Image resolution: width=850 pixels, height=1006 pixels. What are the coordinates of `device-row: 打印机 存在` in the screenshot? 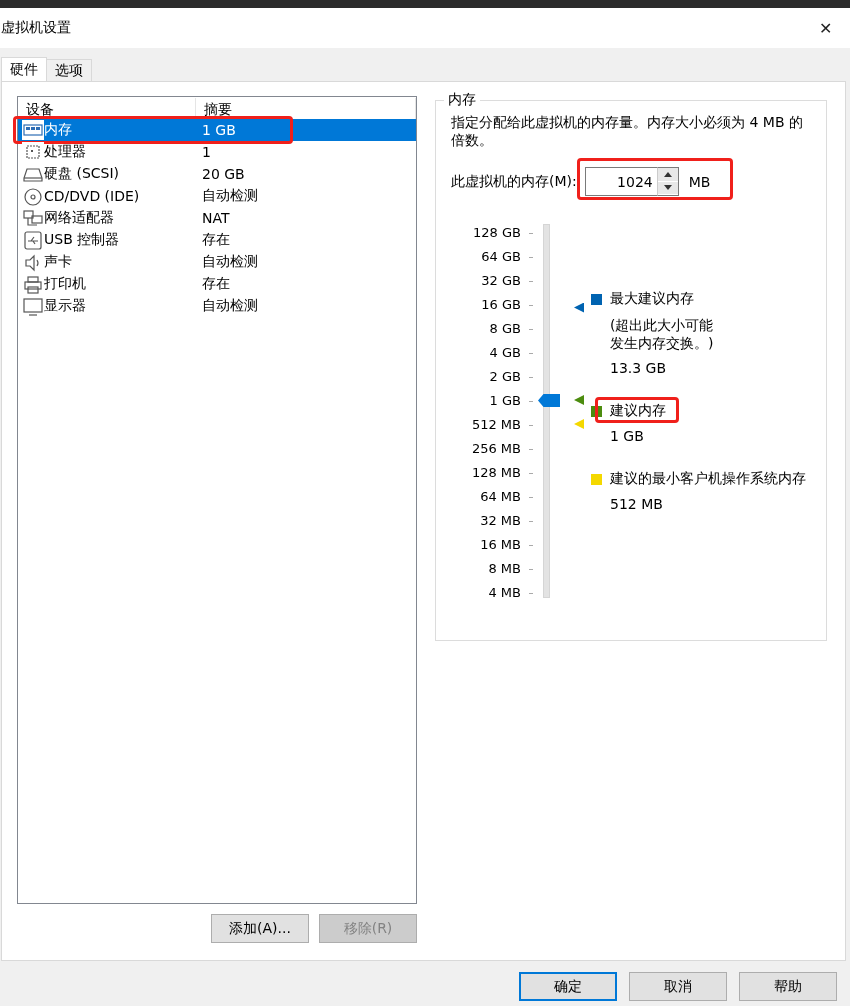 It's located at (217, 284).